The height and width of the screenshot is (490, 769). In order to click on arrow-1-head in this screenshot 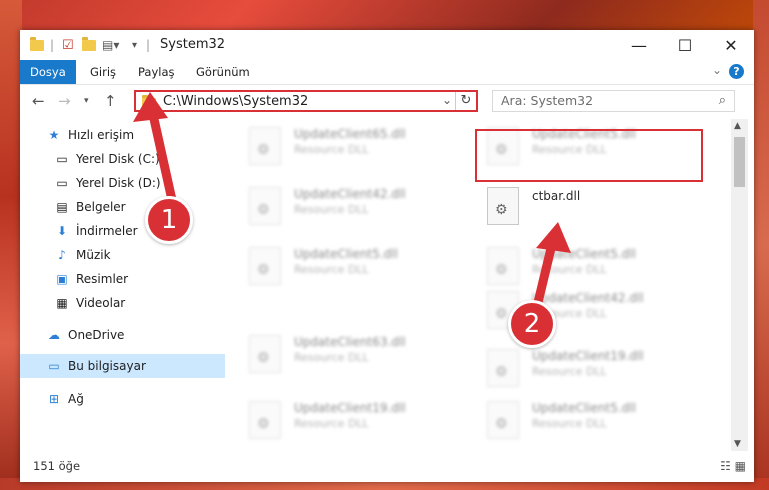, I will do `click(150, 107)`.